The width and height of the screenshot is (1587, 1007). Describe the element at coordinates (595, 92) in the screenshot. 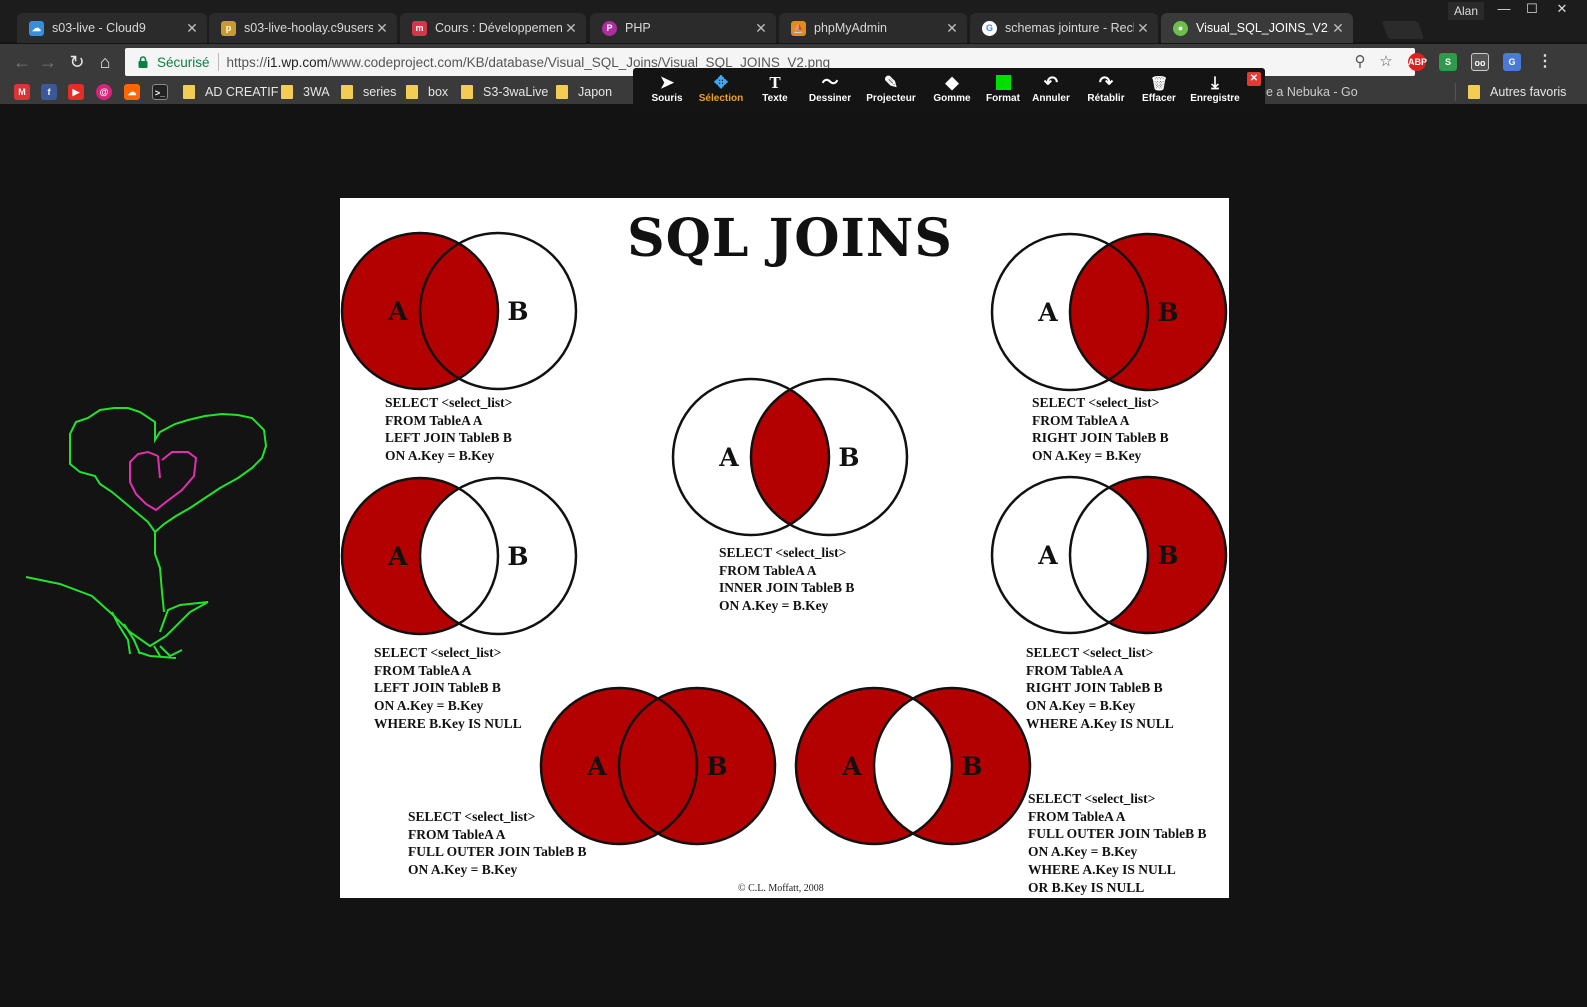

I see `bookmark-label: Japon` at that location.